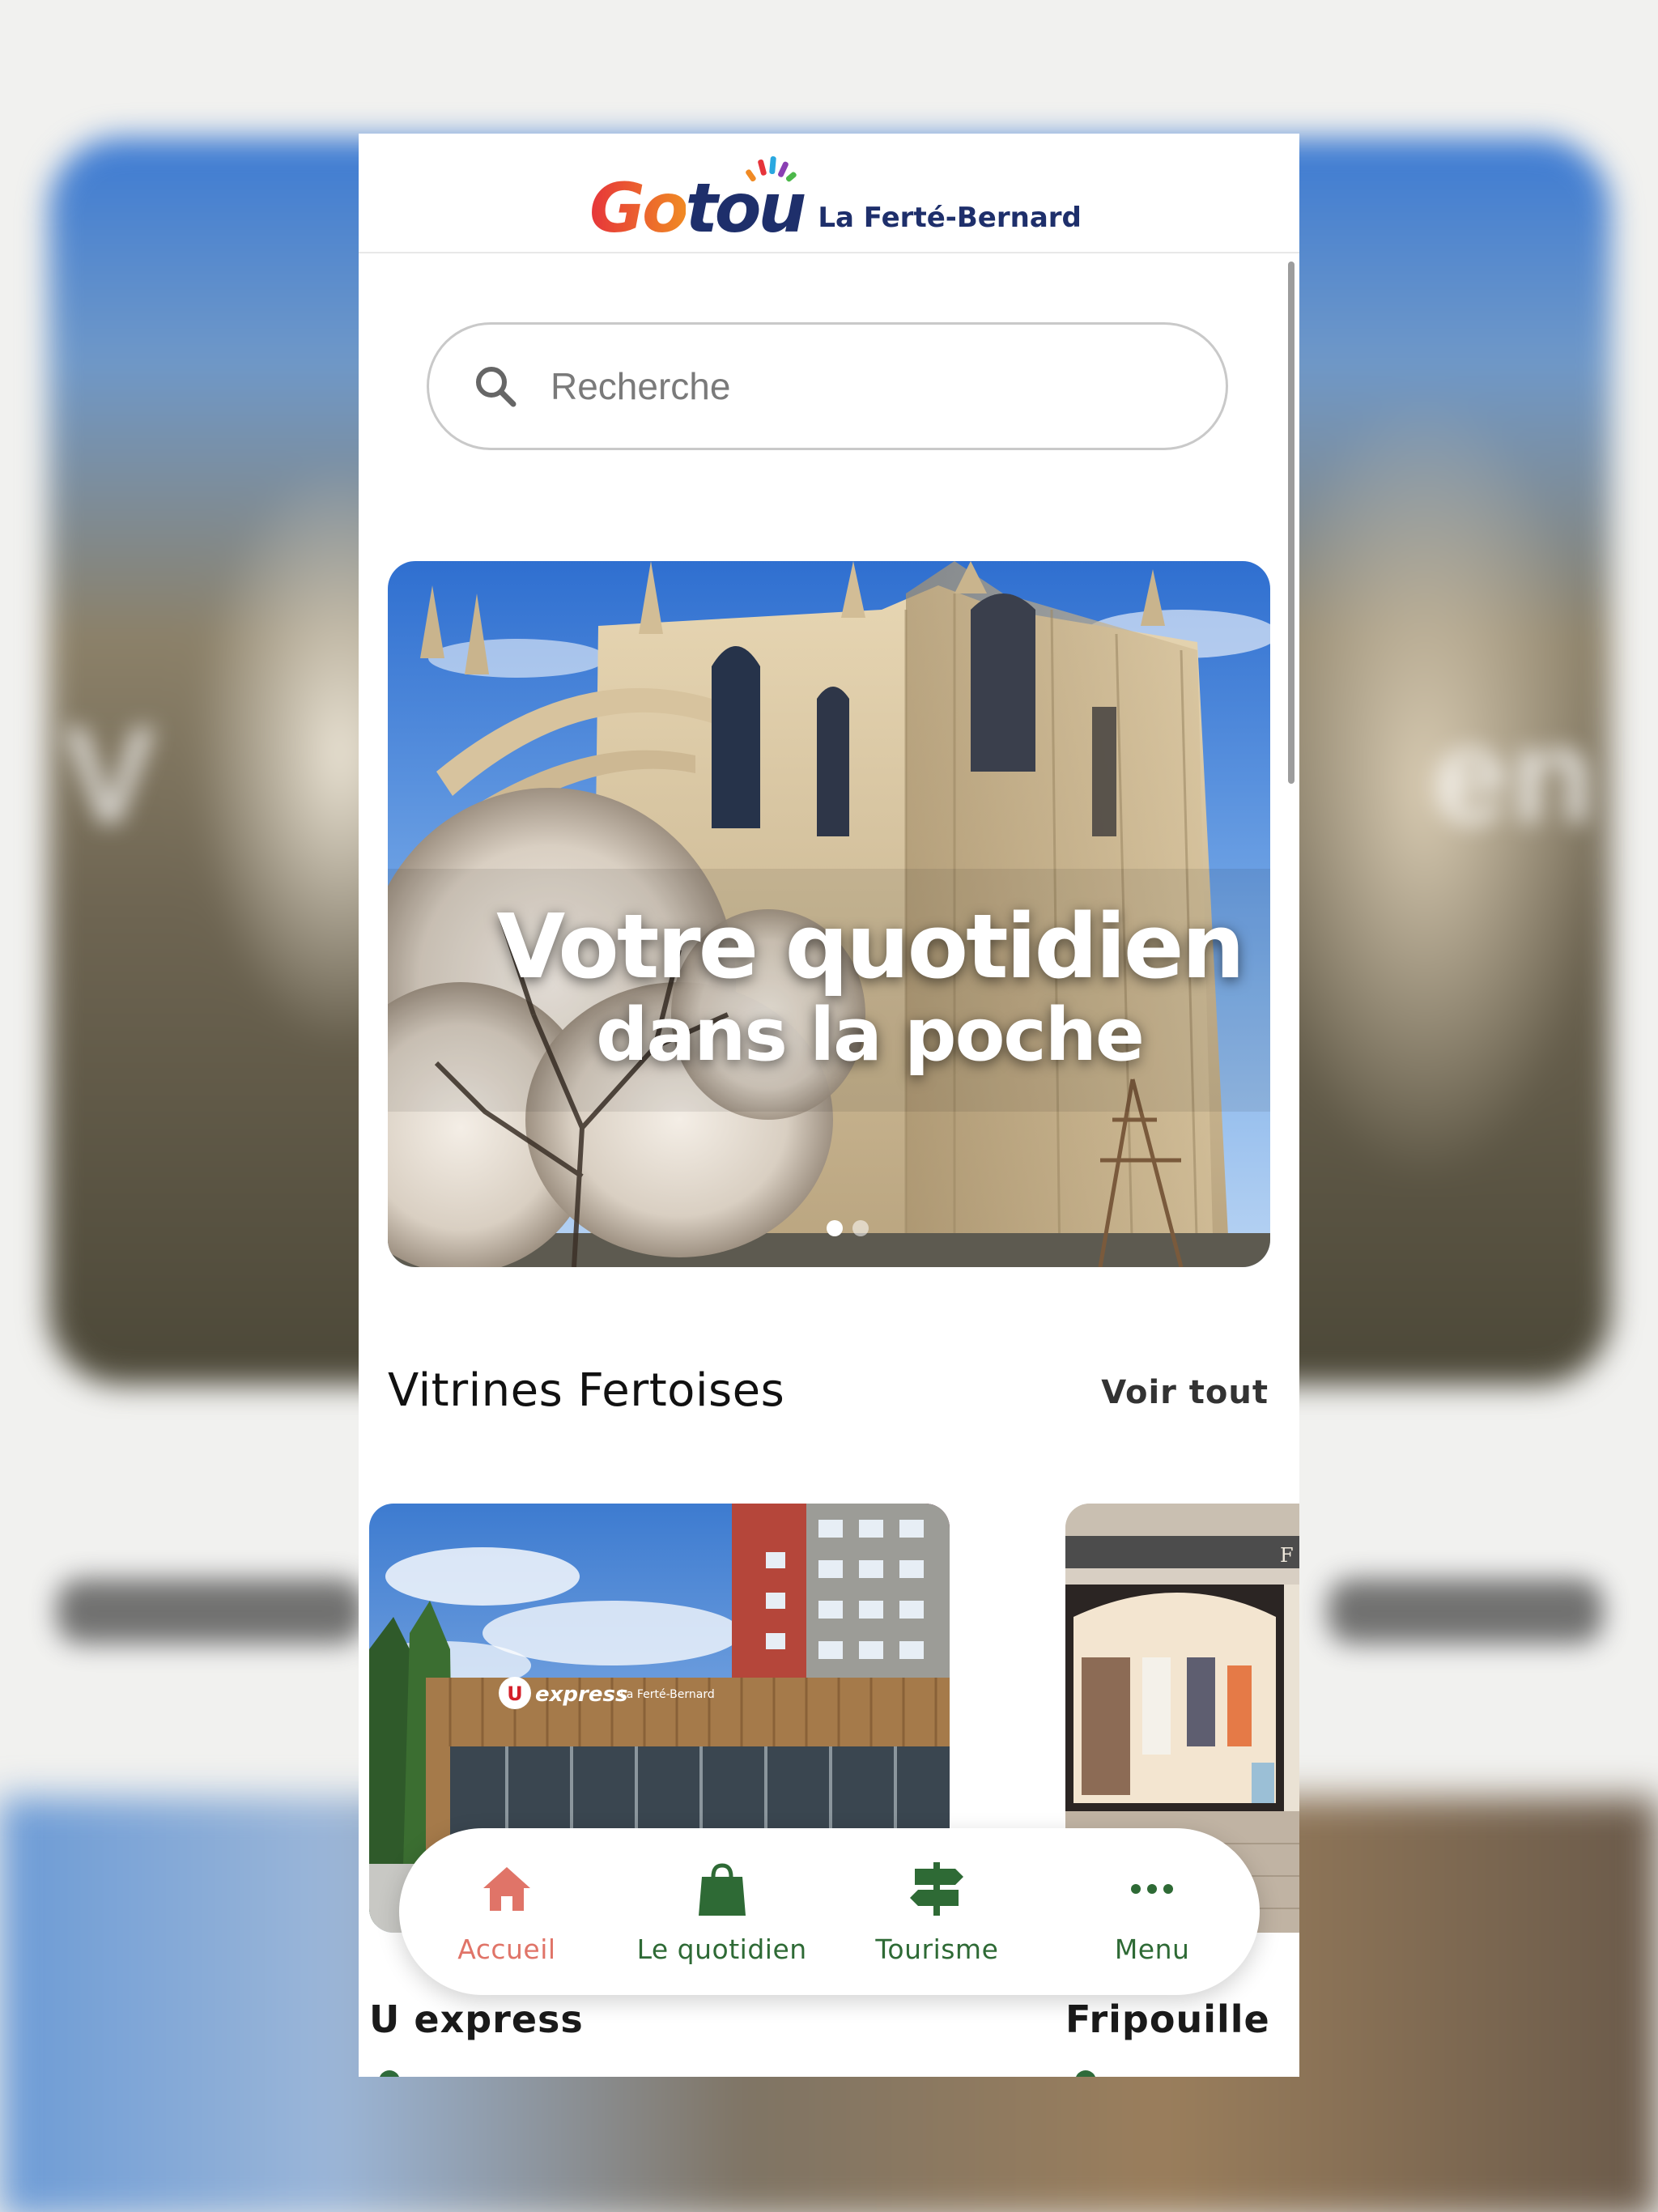 The image size is (1658, 2212). What do you see at coordinates (476, 2019) in the screenshot?
I see `shop-name: U express` at bounding box center [476, 2019].